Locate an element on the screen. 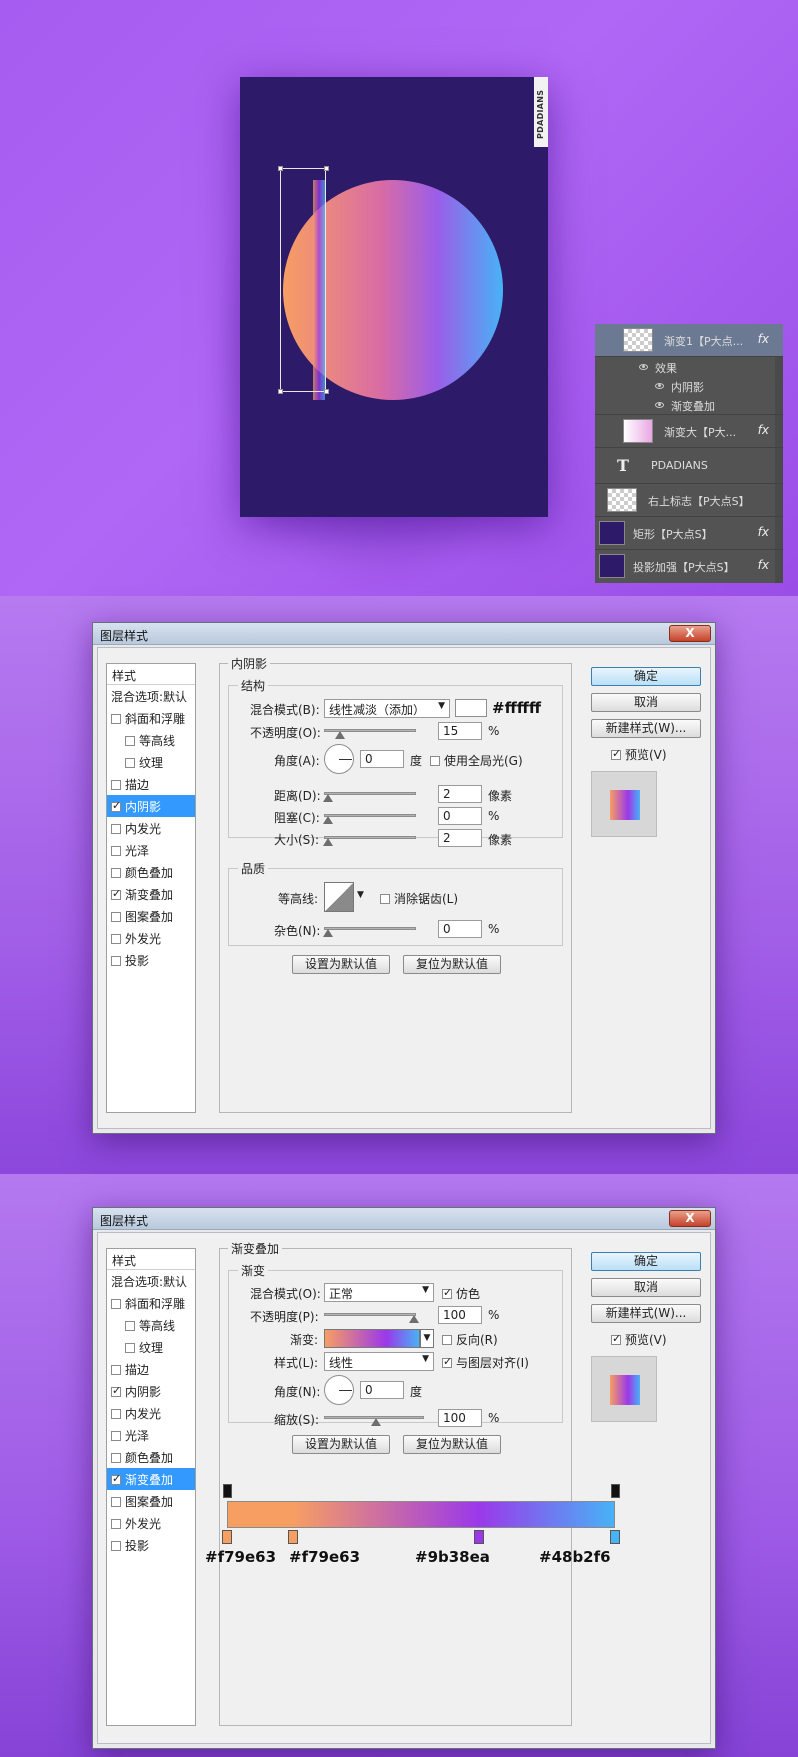 This screenshot has height=1757, width=798. global-light-checkbox: 使用全局光(G) is located at coordinates (476, 760).